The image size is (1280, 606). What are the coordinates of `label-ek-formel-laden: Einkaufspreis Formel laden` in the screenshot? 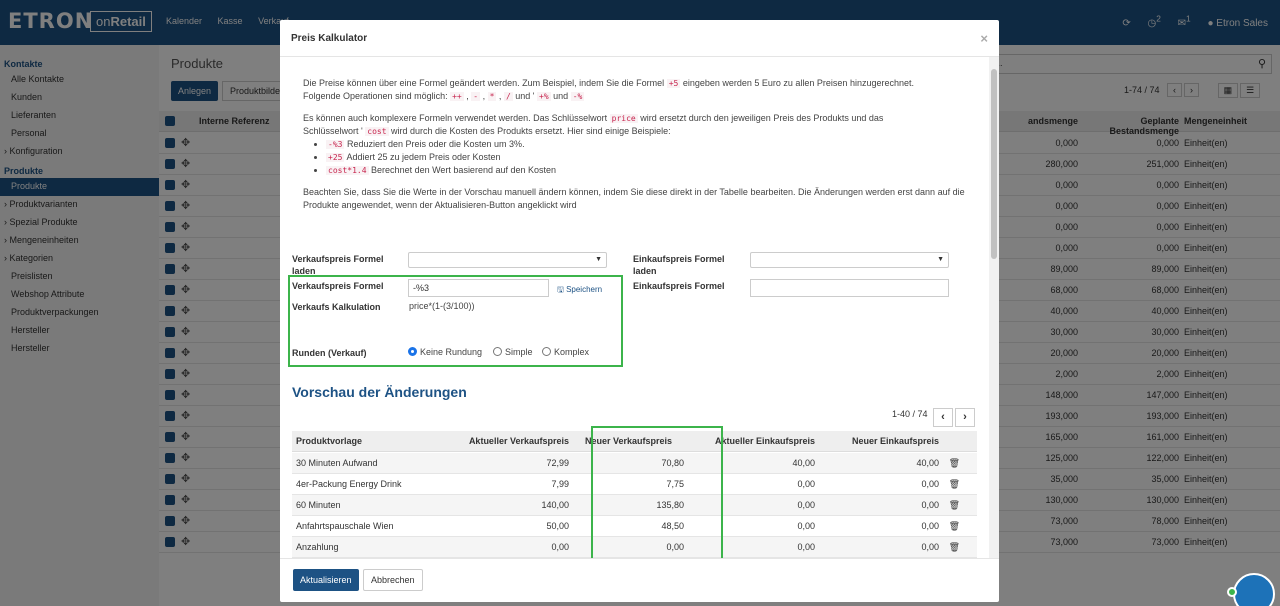 It's located at (679, 265).